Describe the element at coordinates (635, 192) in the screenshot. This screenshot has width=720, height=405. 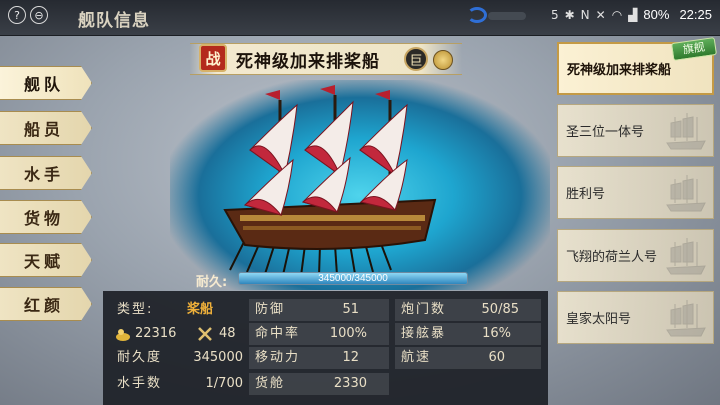
I see `fleet-ship-item: 胜利号` at that location.